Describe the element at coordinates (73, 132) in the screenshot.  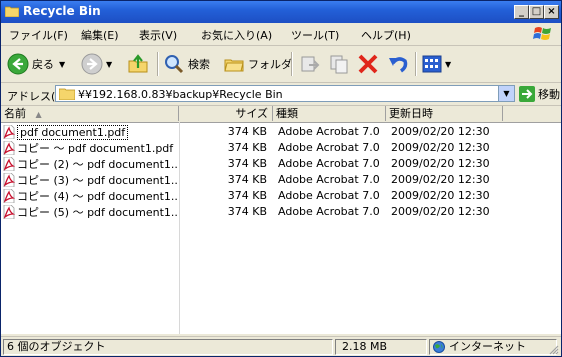
I see `file-name: pdf document1.pdf` at that location.